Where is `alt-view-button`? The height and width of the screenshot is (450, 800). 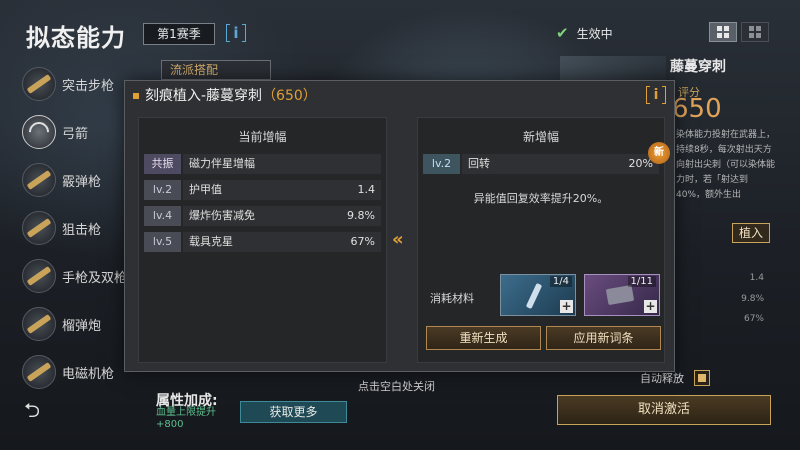
alt-view-button is located at coordinates (755, 32).